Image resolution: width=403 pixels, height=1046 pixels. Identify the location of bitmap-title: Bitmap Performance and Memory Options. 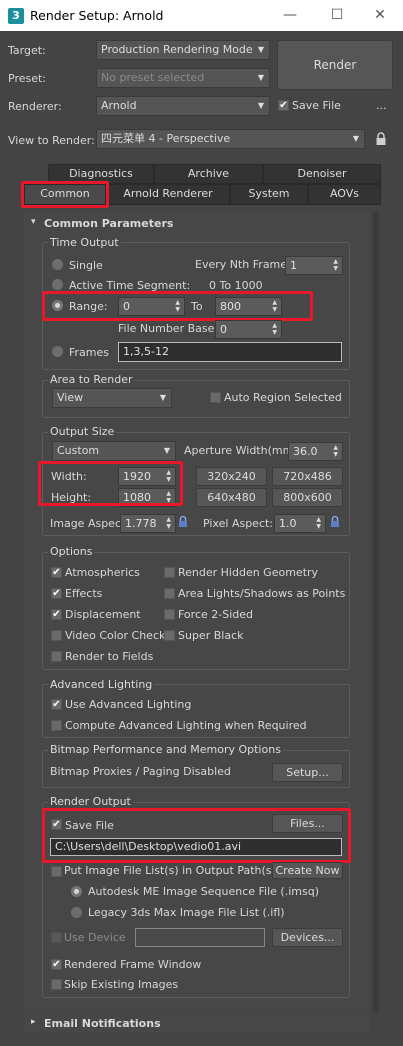
(165, 749).